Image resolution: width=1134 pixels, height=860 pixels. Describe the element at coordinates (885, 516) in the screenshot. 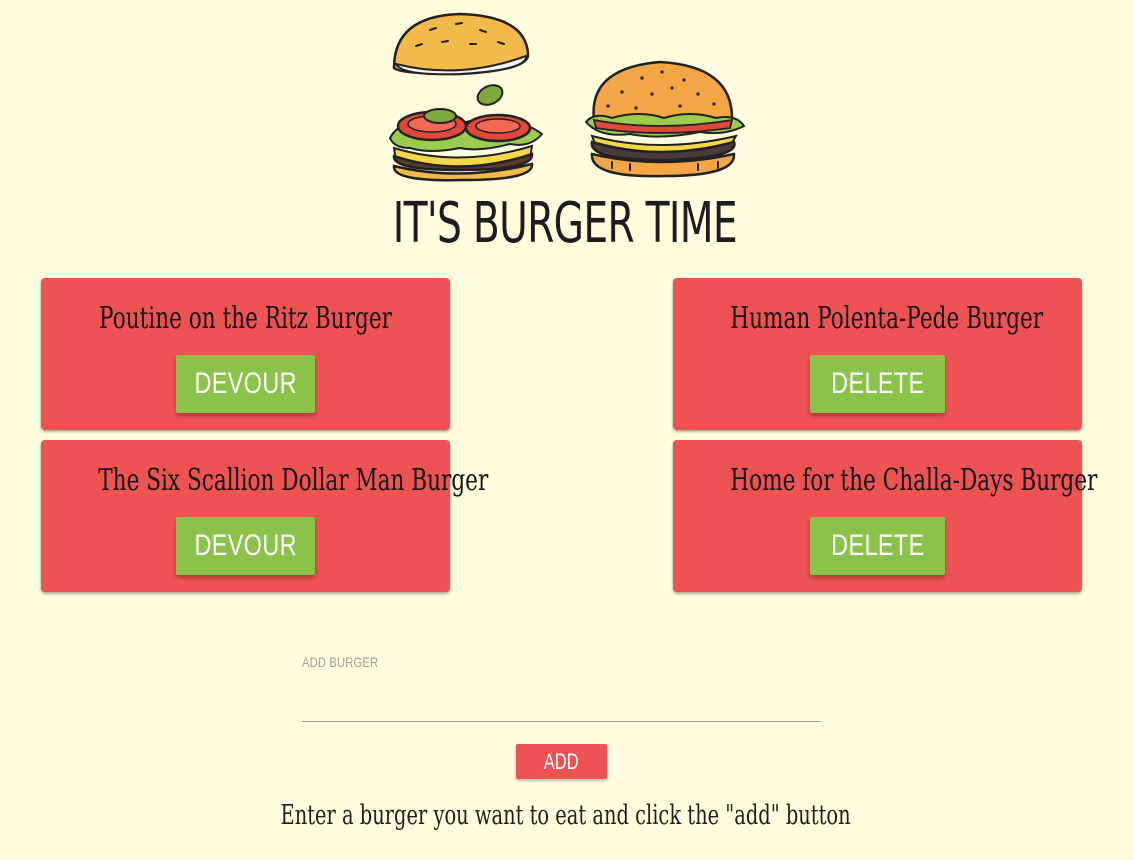

I see `burger-card-devoured: Home for the Challa-Days Burger DELETE` at that location.